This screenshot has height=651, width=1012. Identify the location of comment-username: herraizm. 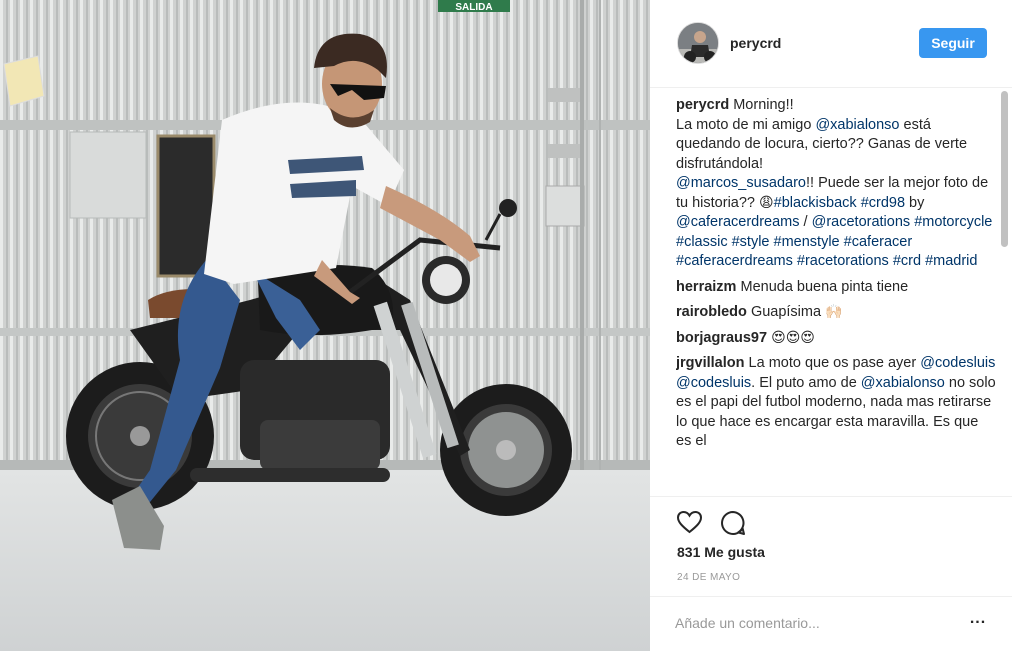
(706, 287).